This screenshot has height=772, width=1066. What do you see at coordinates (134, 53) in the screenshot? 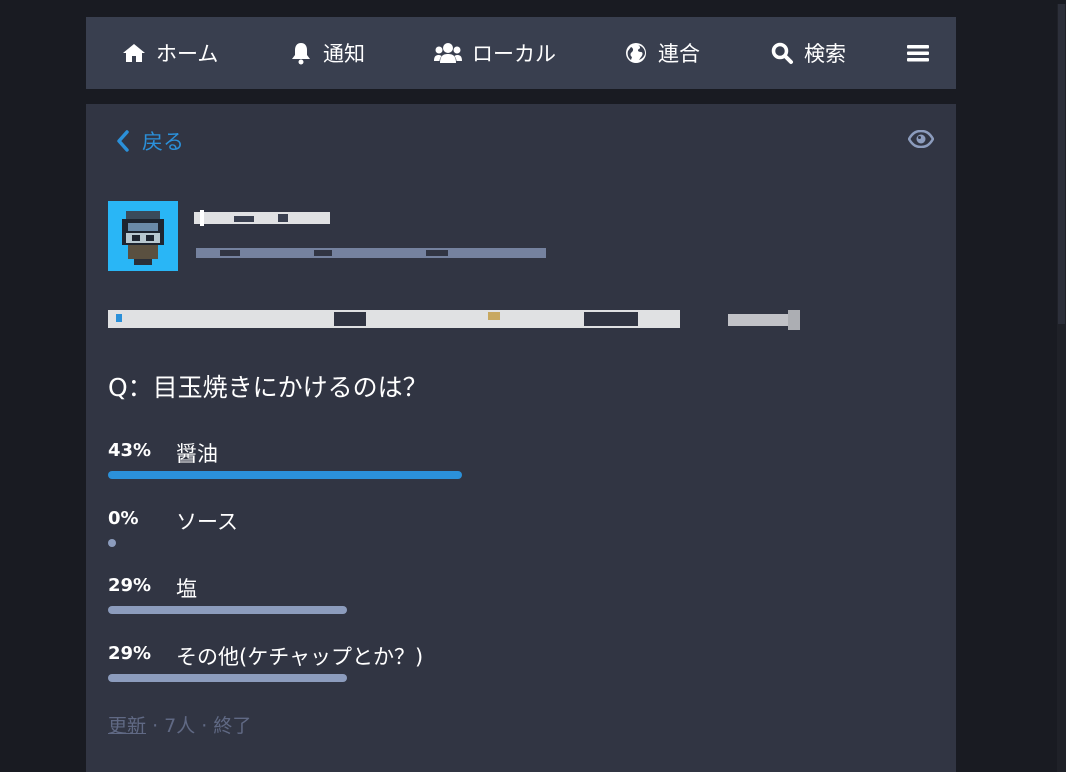
I see `home-icon` at bounding box center [134, 53].